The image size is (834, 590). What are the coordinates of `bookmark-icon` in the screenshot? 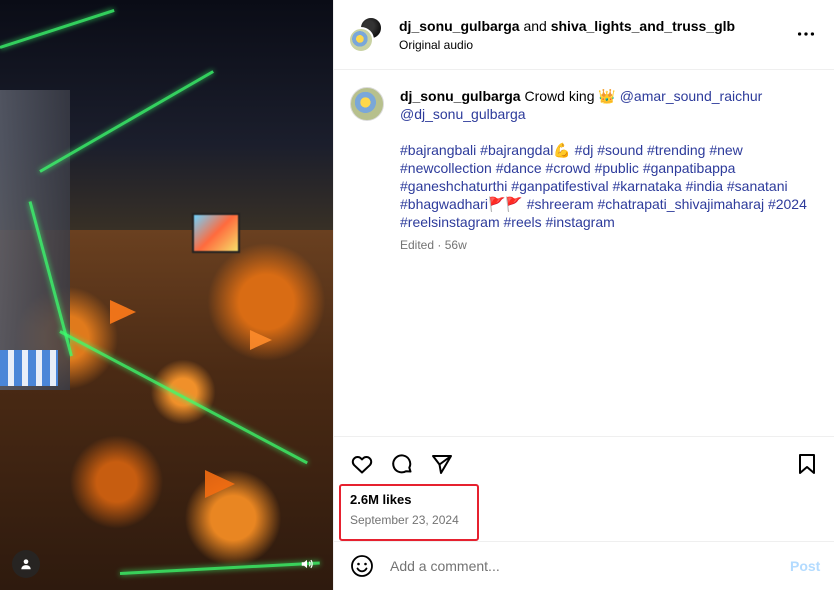 It's located at (807, 464).